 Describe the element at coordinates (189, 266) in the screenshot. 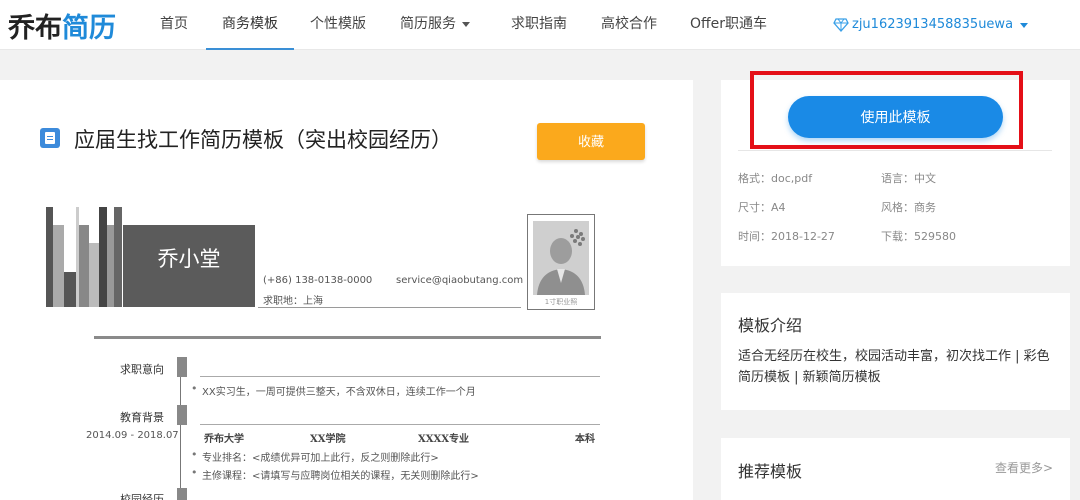

I see `resume-name: 乔小堂` at that location.